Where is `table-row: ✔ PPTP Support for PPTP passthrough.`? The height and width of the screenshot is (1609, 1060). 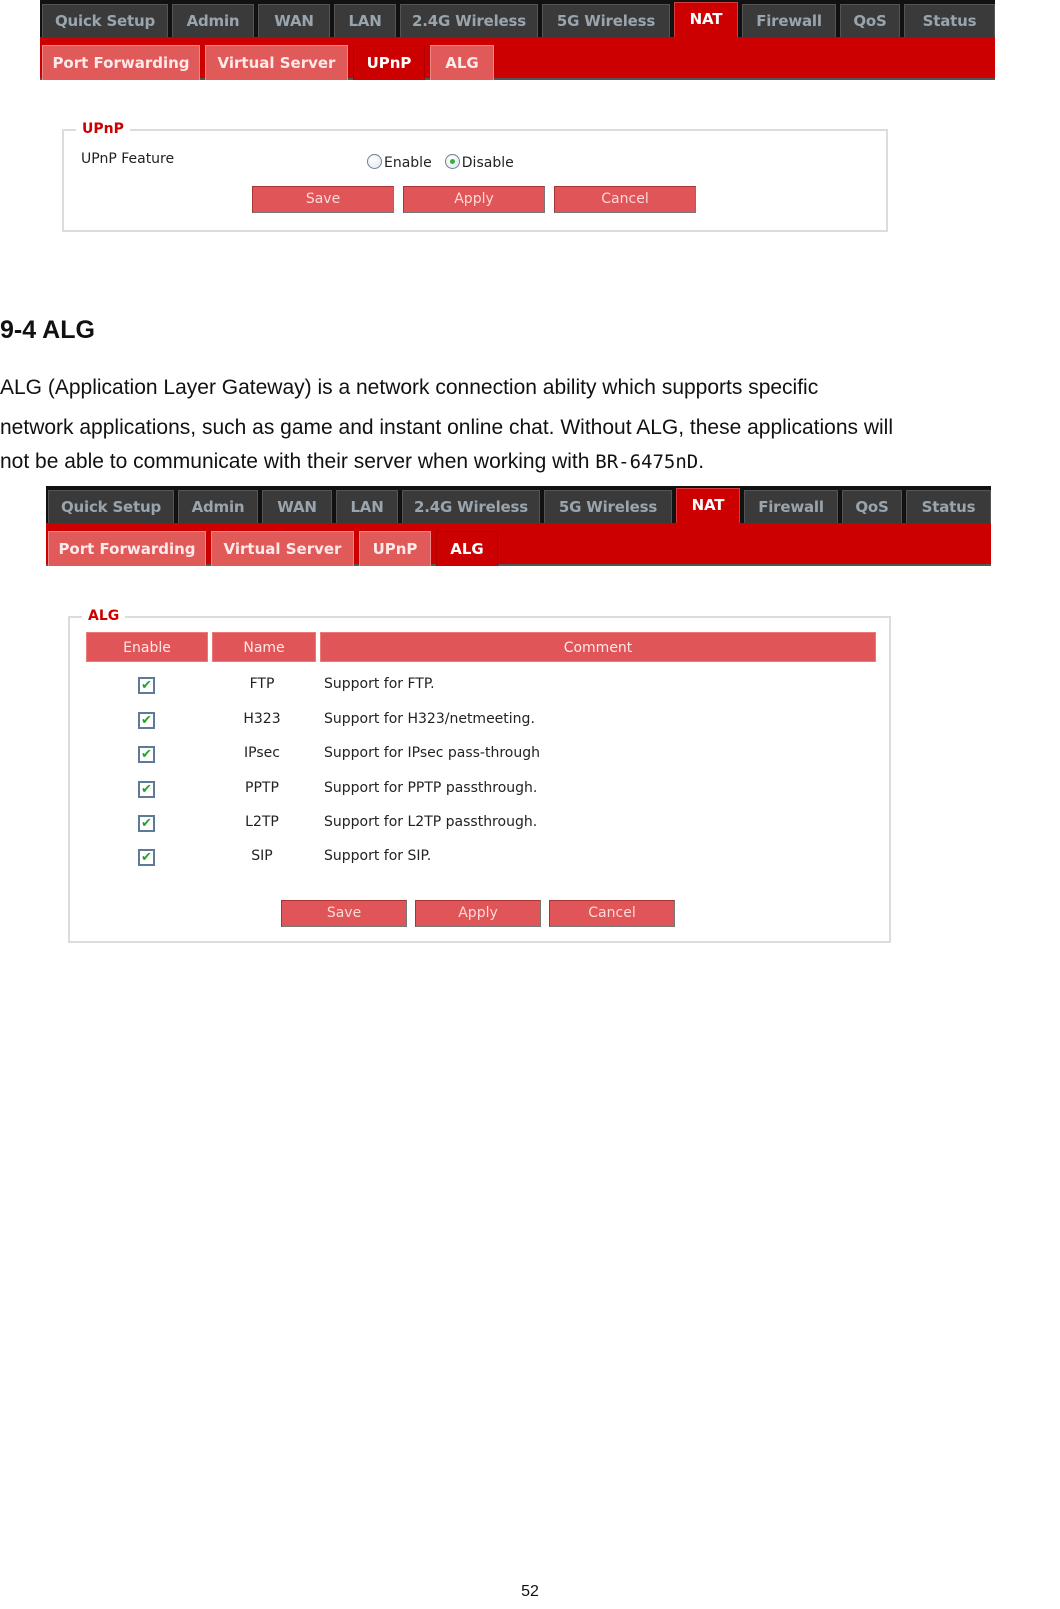 table-row: ✔ PPTP Support for PPTP passthrough. is located at coordinates (479, 793).